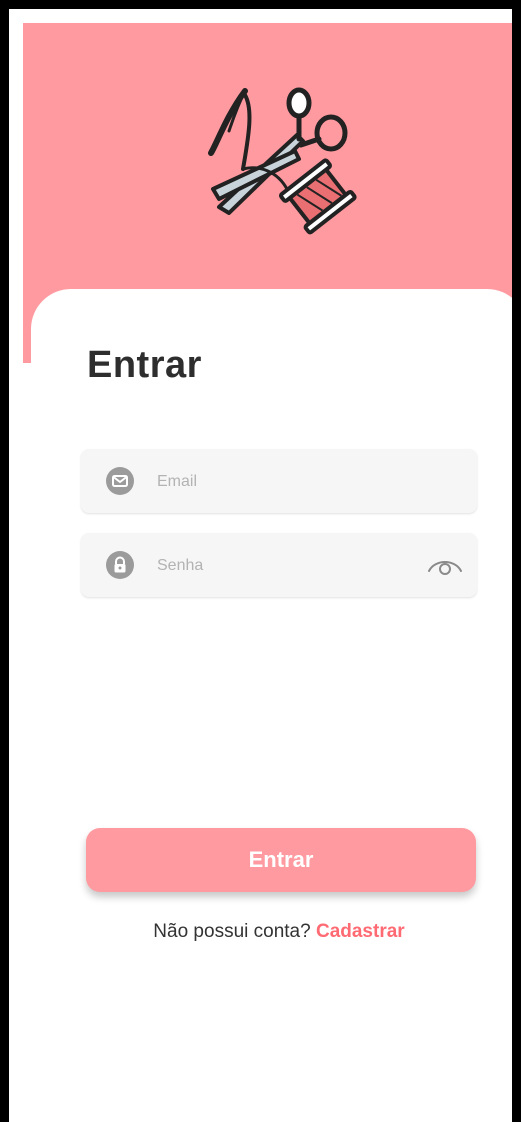 The height and width of the screenshot is (1122, 521). What do you see at coordinates (282, 161) in the screenshot?
I see `sewing-logo-icon` at bounding box center [282, 161].